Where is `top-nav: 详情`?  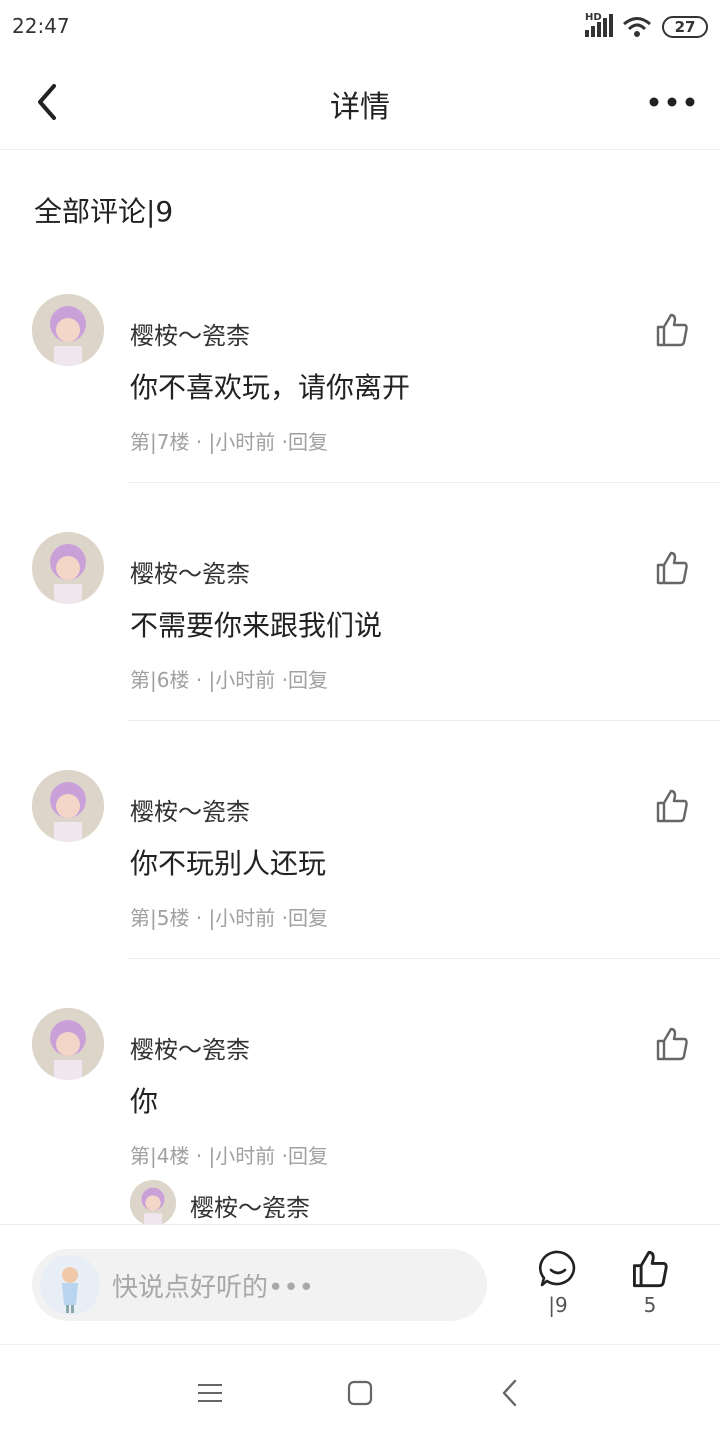
top-nav: 详情 is located at coordinates (360, 103).